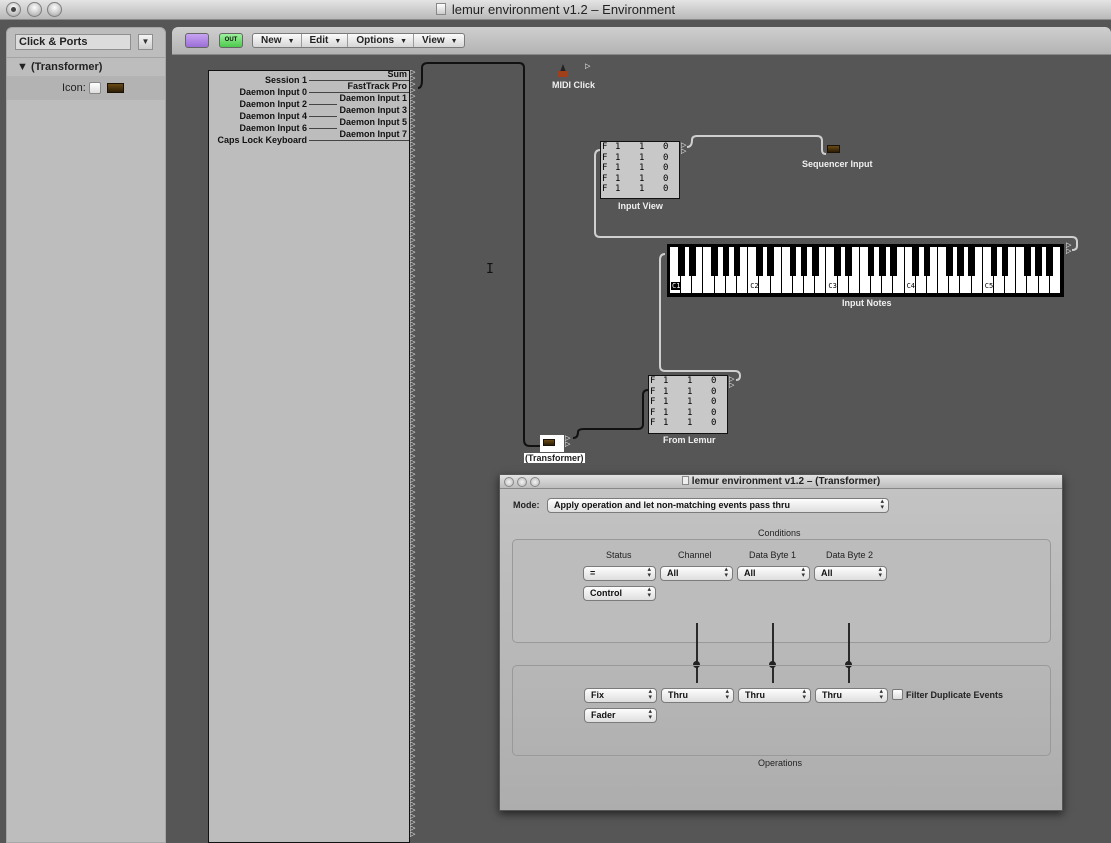 The width and height of the screenshot is (1111, 843). What do you see at coordinates (851, 695) in the screenshot?
I see `data-byte-2-operation-popup: Thru ▴ ▾` at bounding box center [851, 695].